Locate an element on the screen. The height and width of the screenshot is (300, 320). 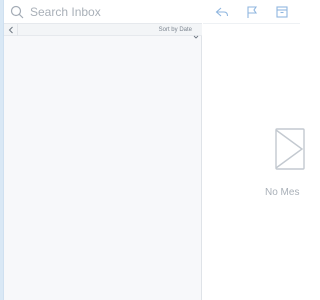
sort-by-date-button: Sort by Date is located at coordinates (175, 30).